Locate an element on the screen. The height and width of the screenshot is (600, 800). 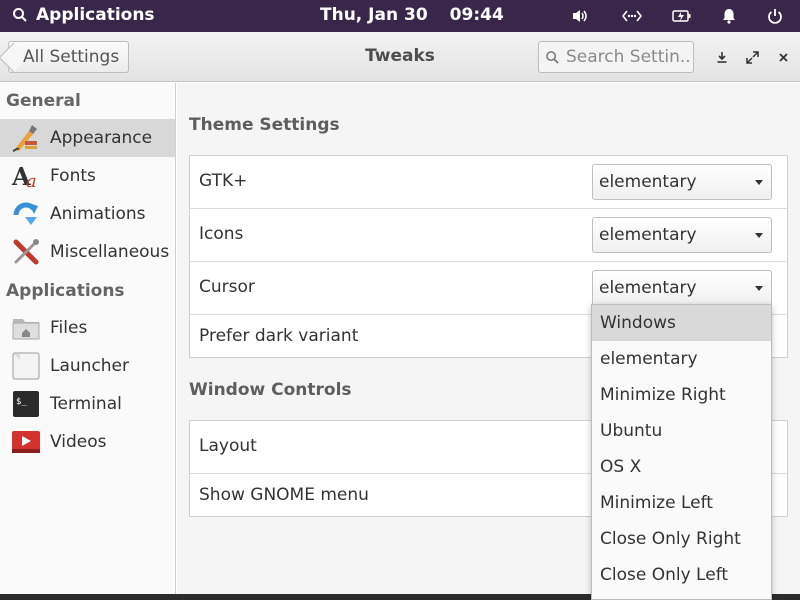
cursor-theme-dropdown: elementary is located at coordinates (682, 288).